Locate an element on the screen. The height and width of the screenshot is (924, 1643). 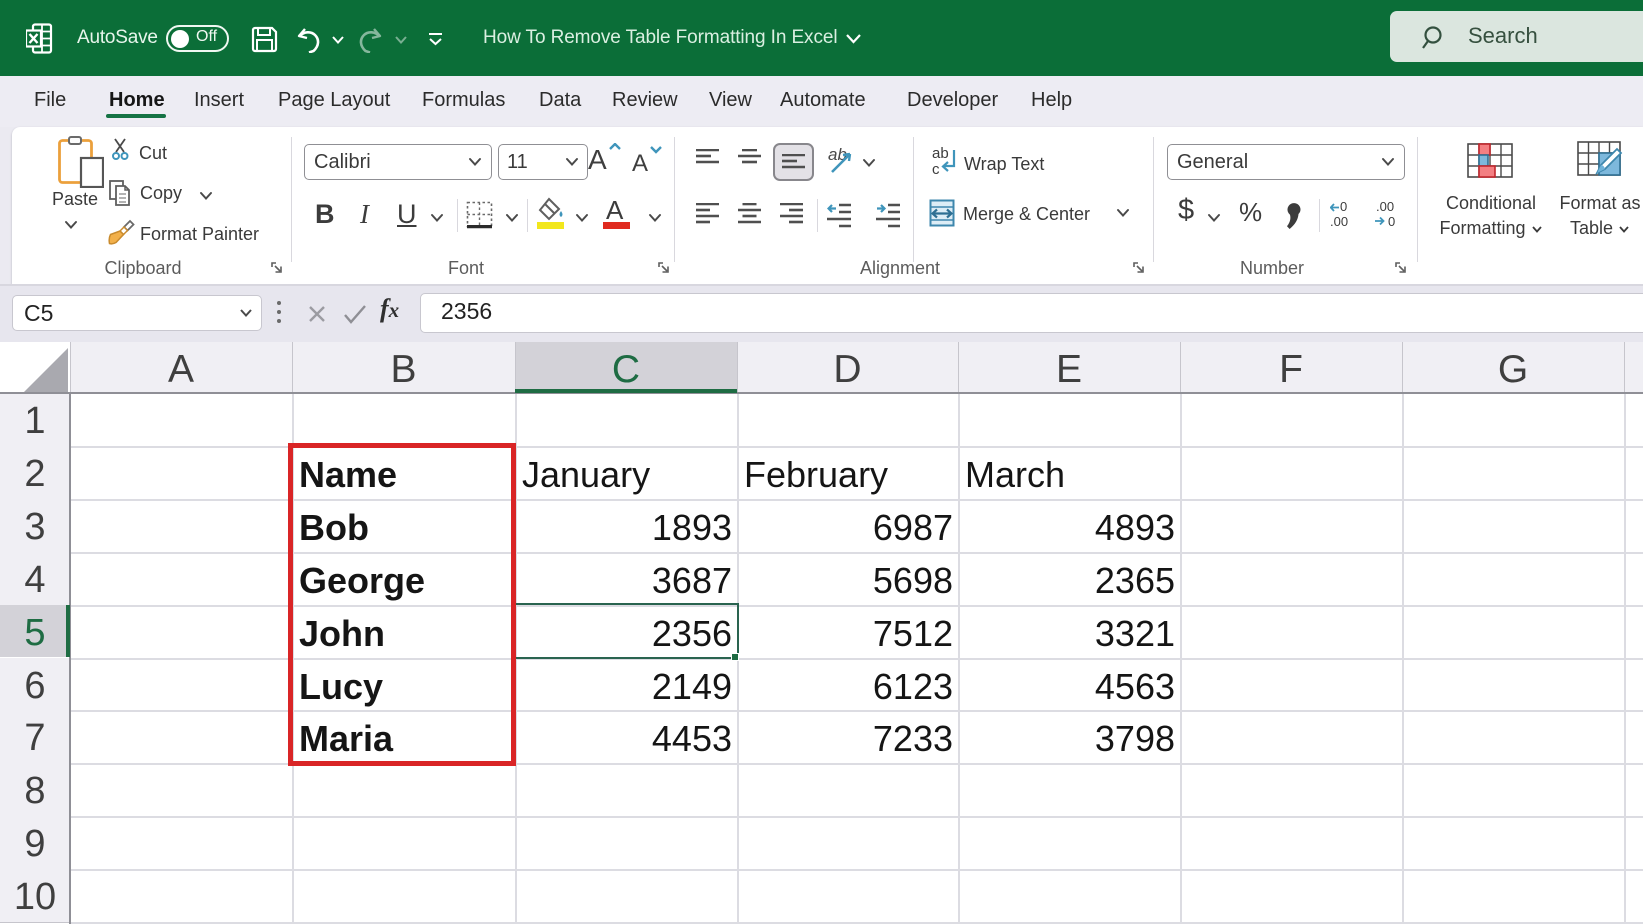
svg-text: ab is located at coordinates (940, 154).